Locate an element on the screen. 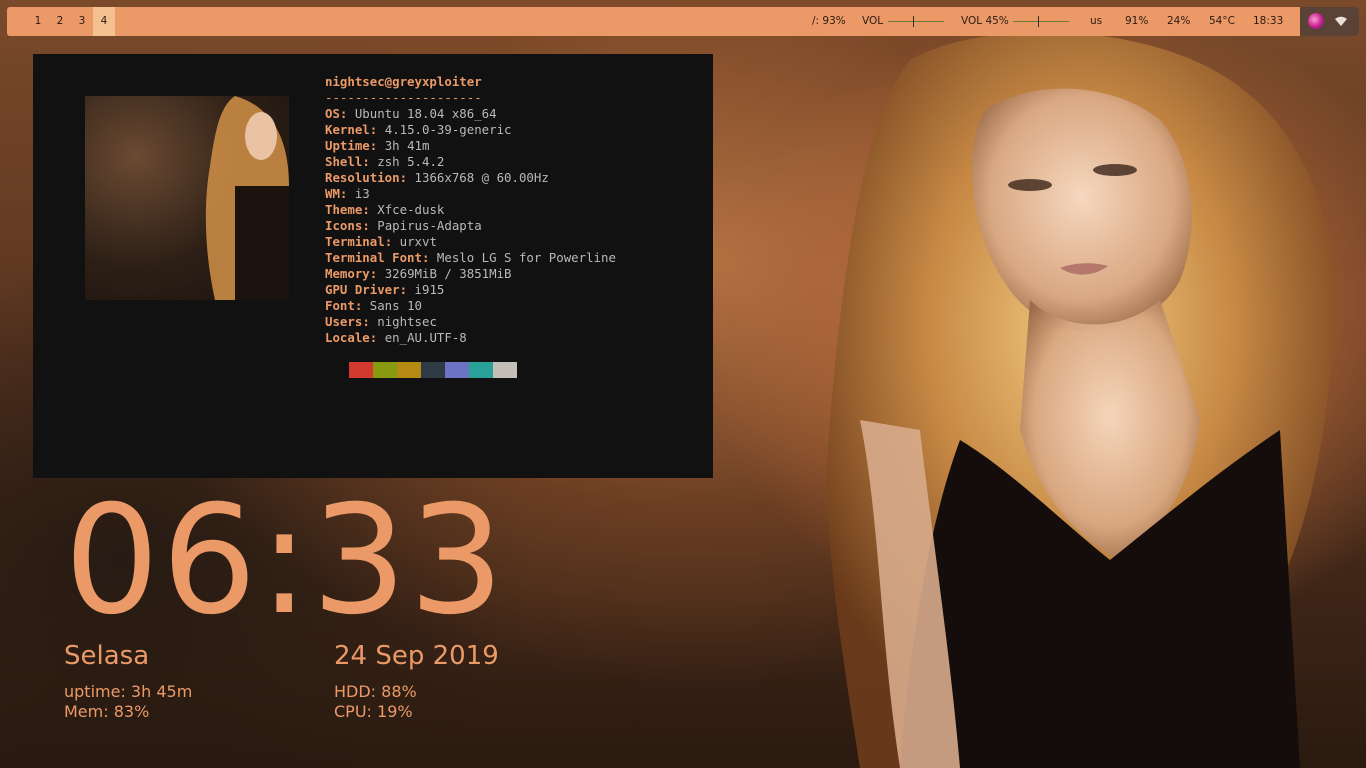 The width and height of the screenshot is (1366, 768). app-tray-icon is located at coordinates (1316, 21).